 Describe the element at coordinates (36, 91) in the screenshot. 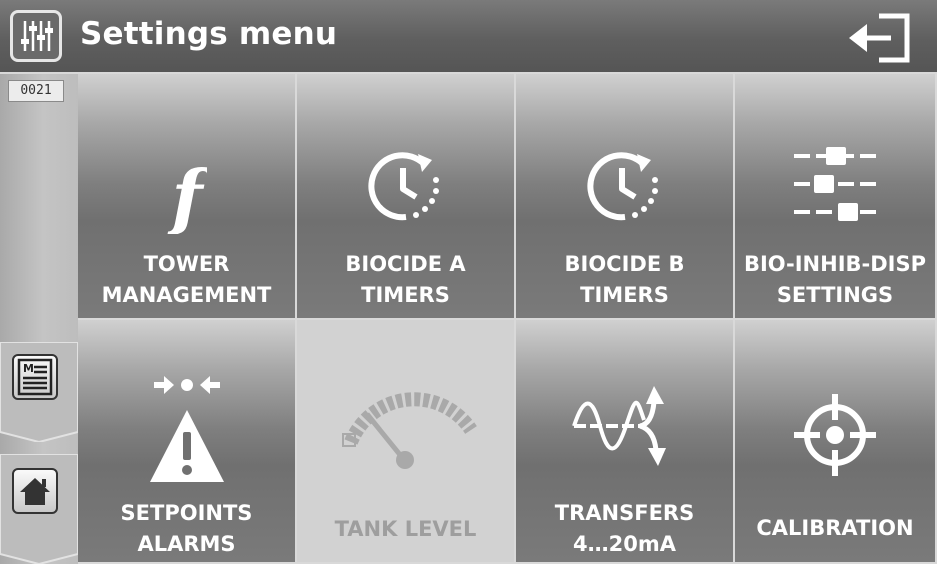

I see `counter-display: 0021` at that location.